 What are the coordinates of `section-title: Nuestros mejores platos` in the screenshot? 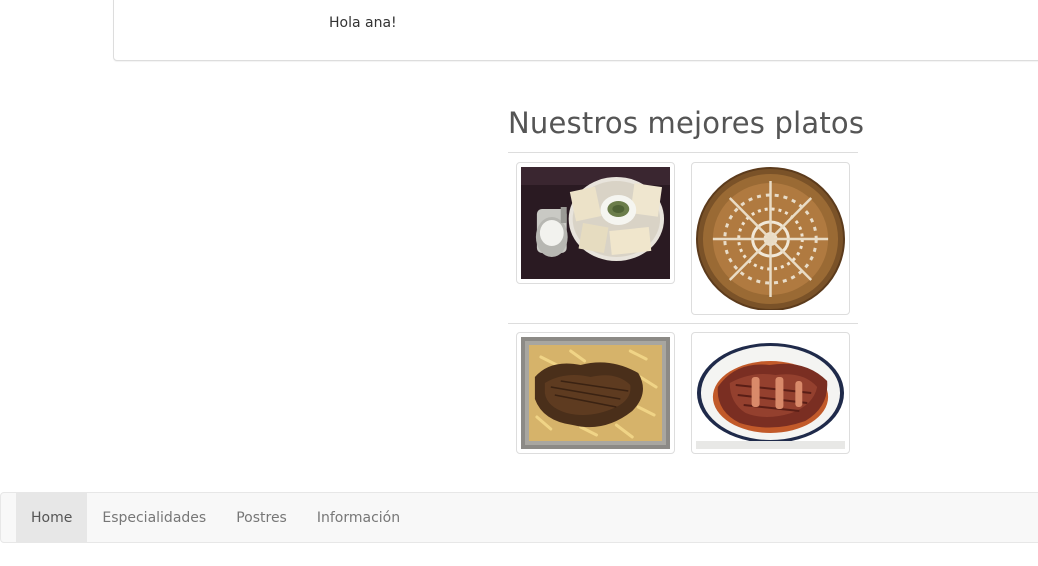 It's located at (686, 123).